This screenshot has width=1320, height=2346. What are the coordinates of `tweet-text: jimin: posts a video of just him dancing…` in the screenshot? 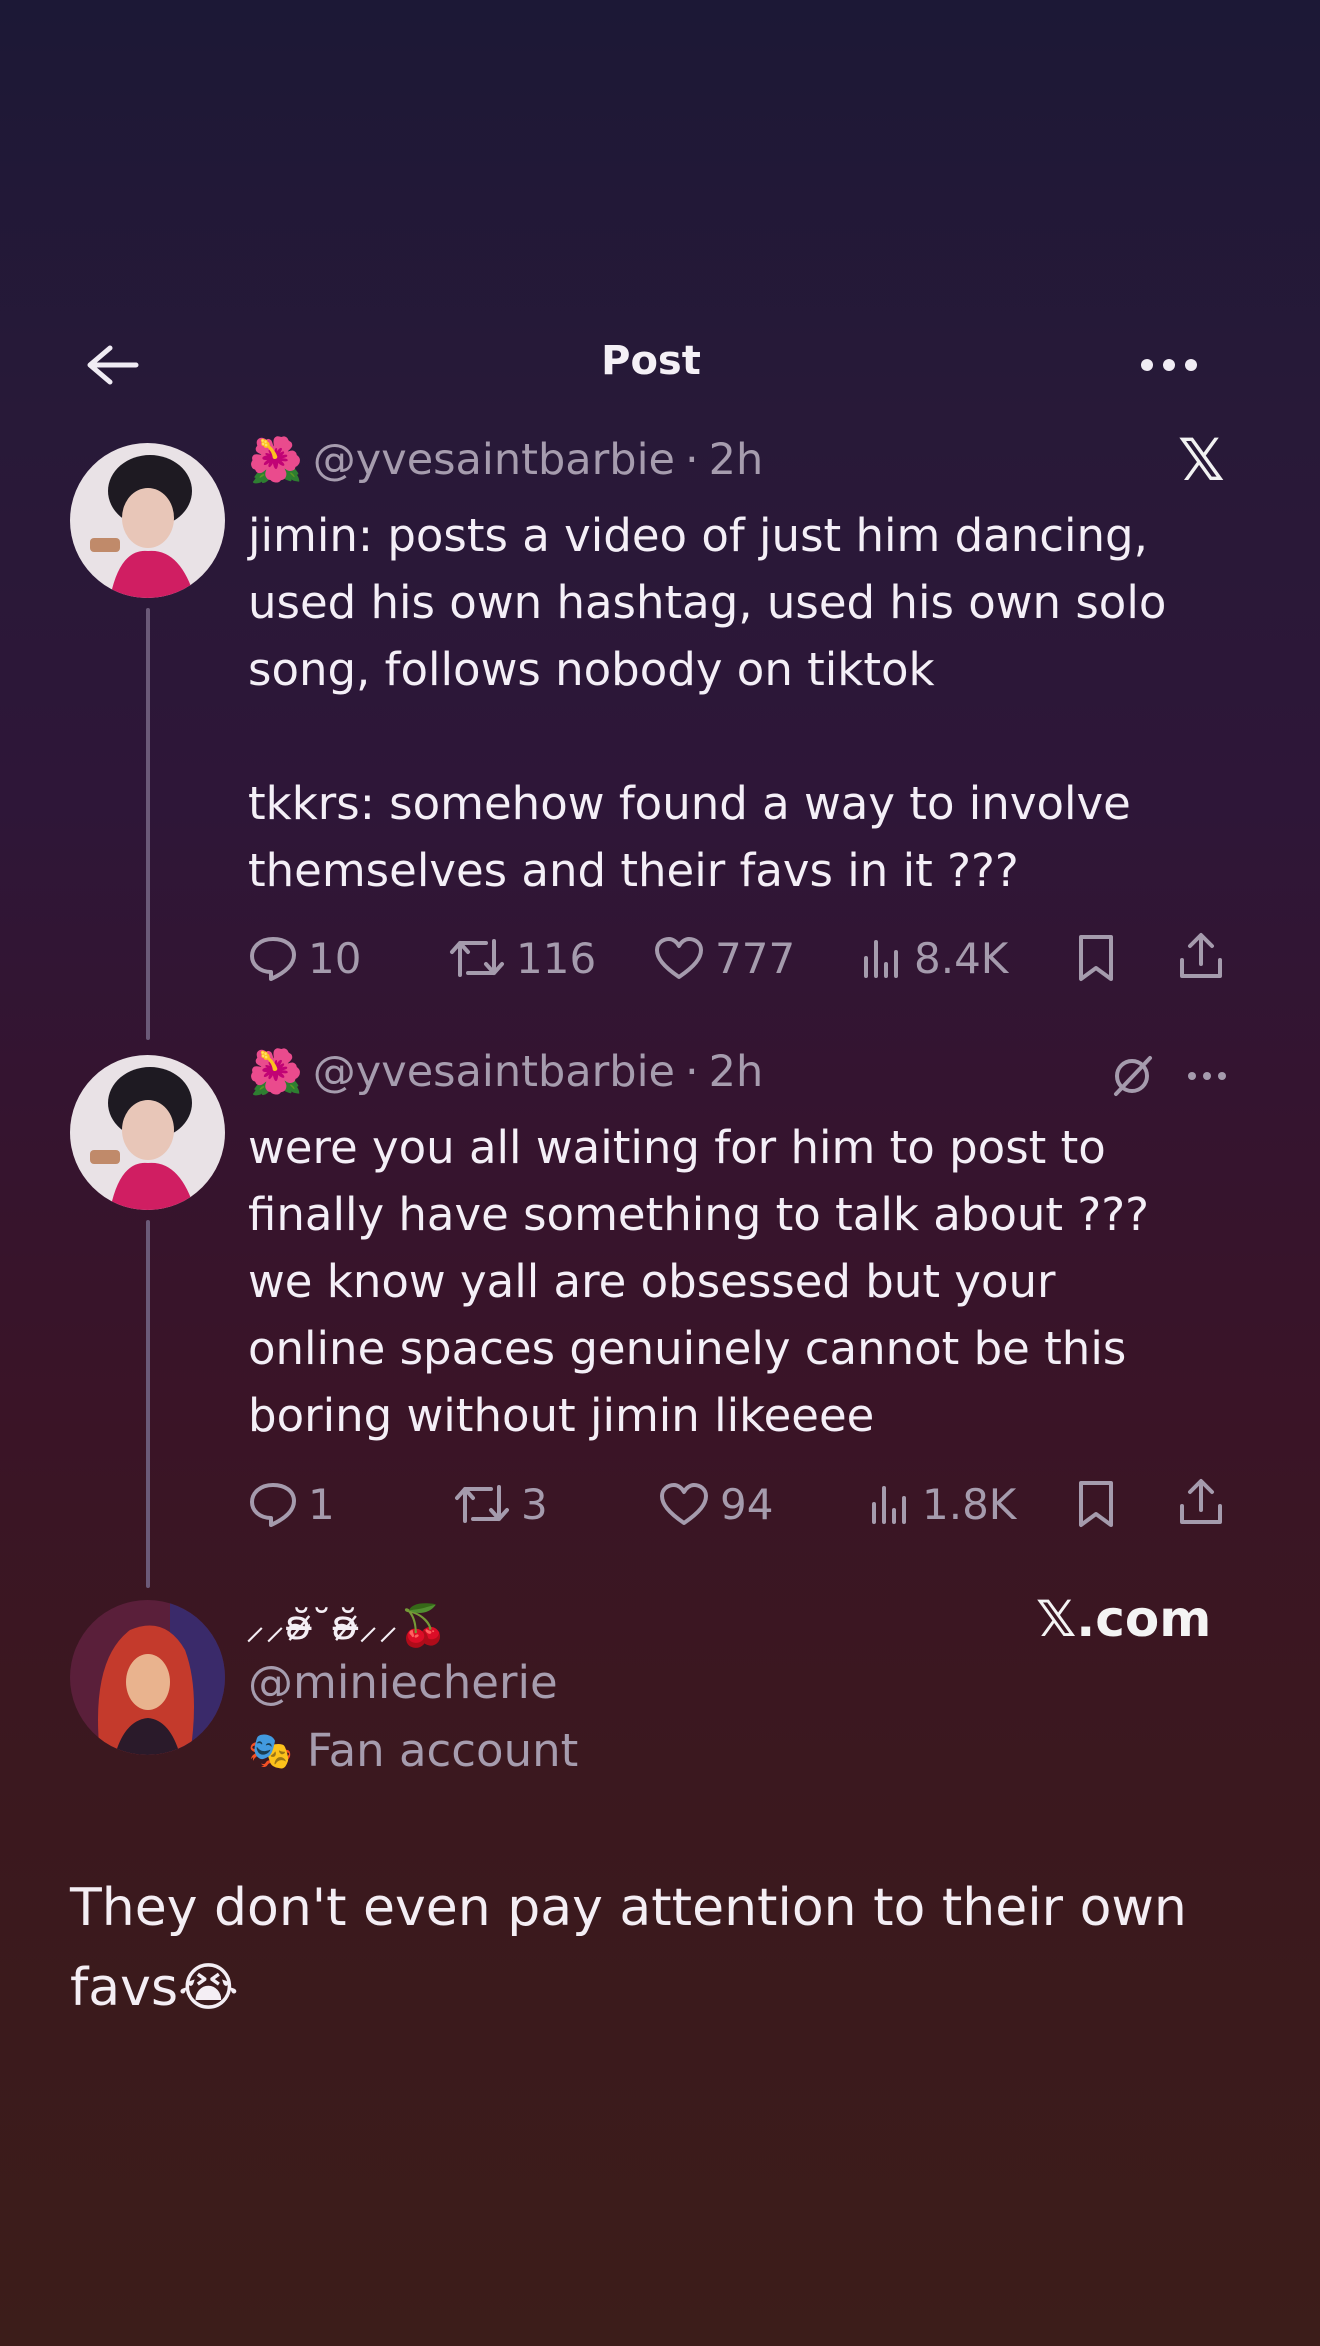 It's located at (707, 703).